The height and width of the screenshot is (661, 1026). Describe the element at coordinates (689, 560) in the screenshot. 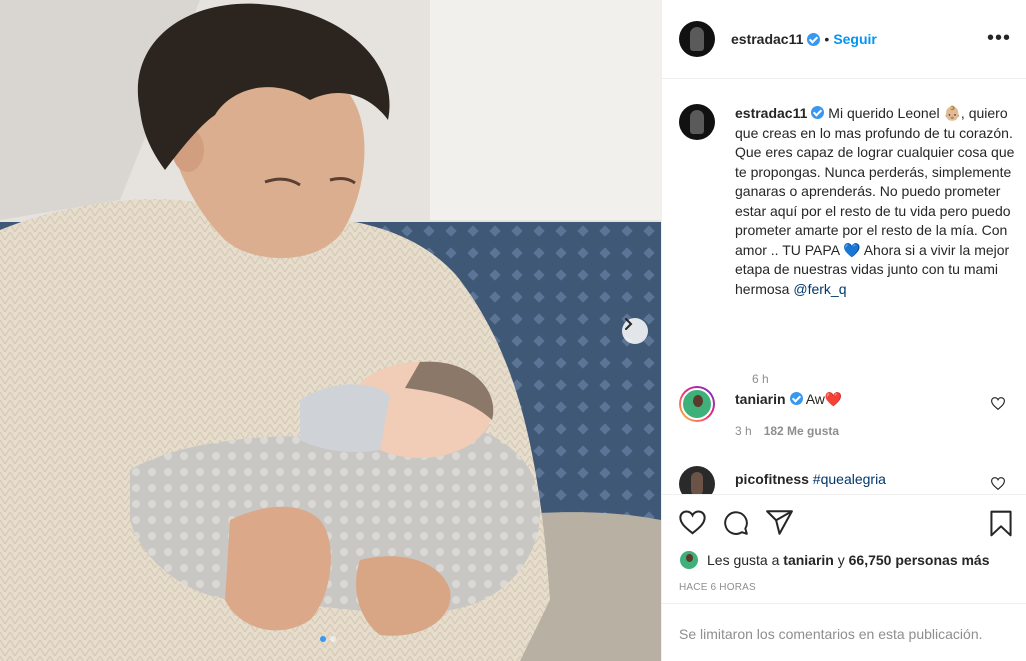

I see `liker-avatar` at that location.